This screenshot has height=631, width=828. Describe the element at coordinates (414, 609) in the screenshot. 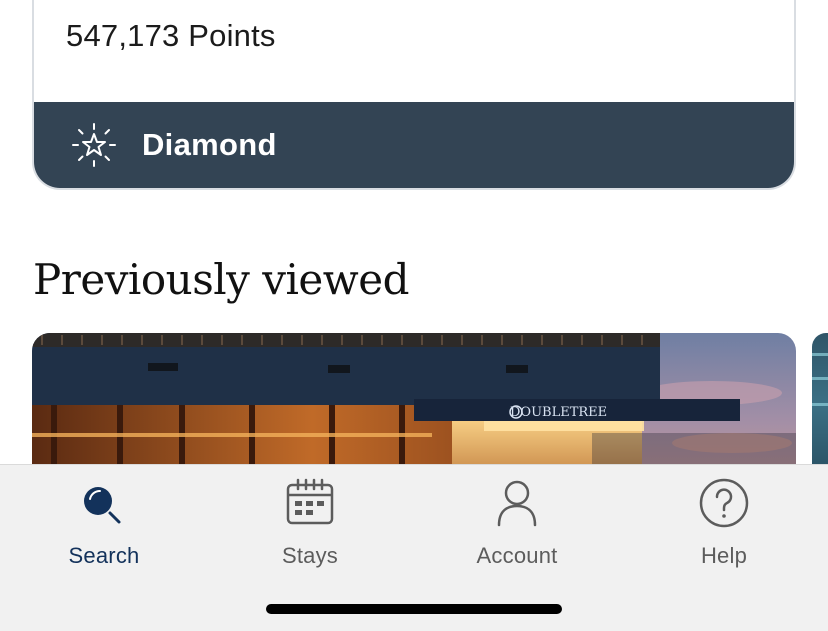

I see `home-indicator` at that location.